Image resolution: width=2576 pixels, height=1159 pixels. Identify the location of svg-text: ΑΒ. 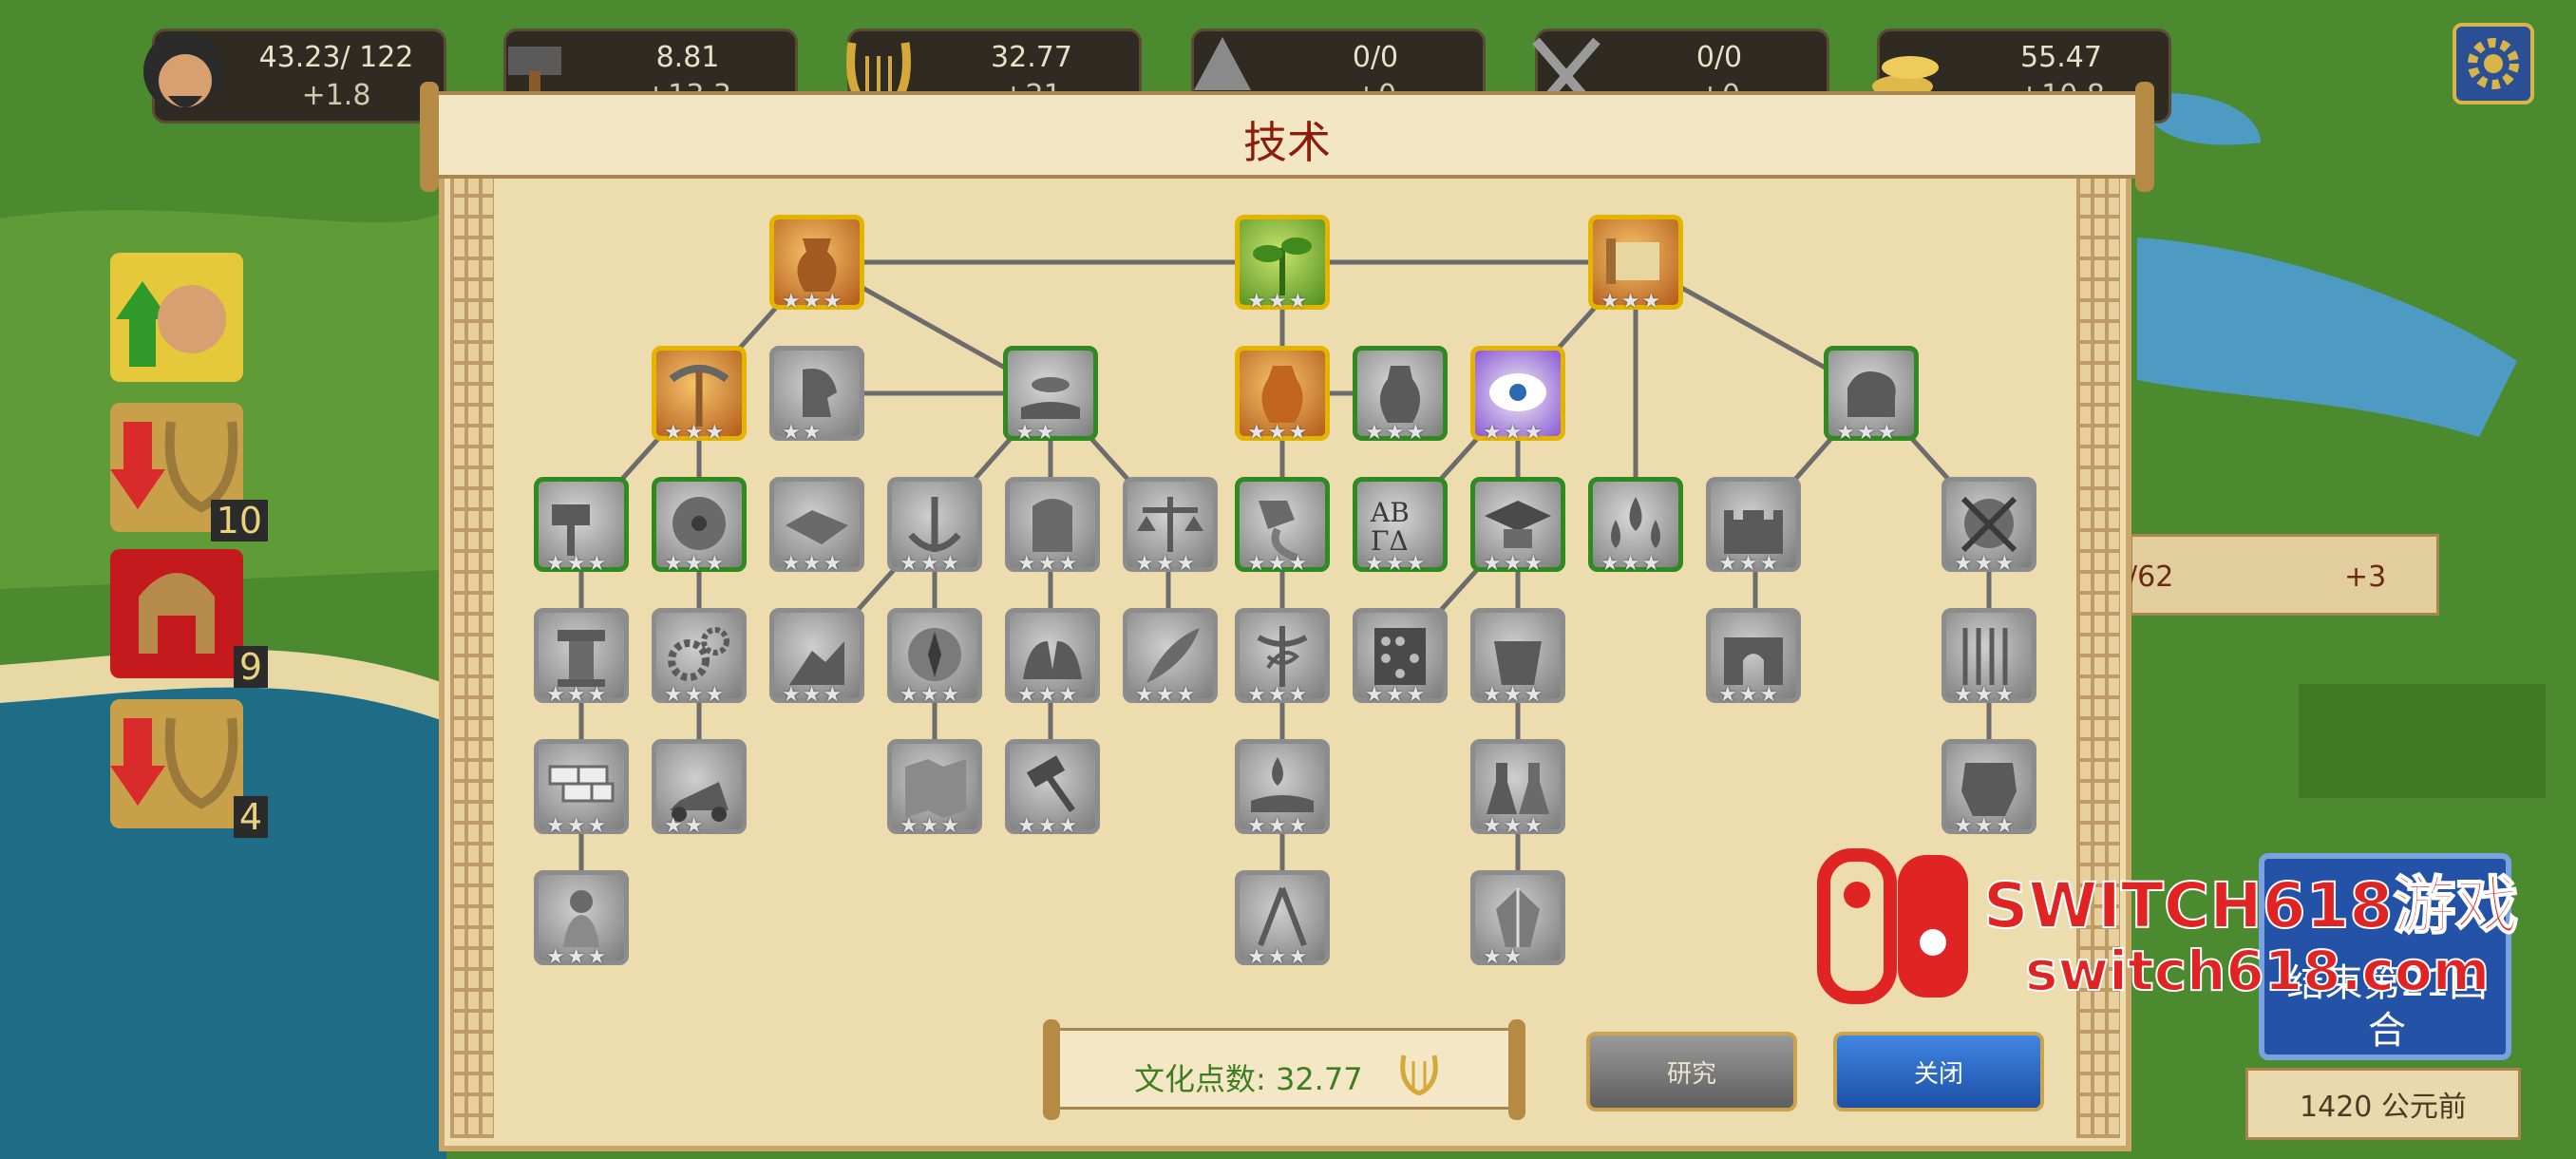
(1390, 512).